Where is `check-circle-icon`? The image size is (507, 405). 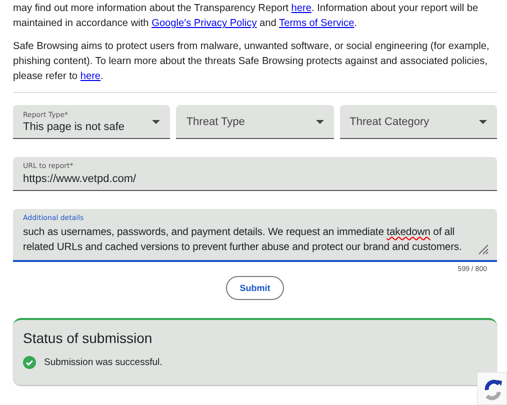 check-circle-icon is located at coordinates (29, 362).